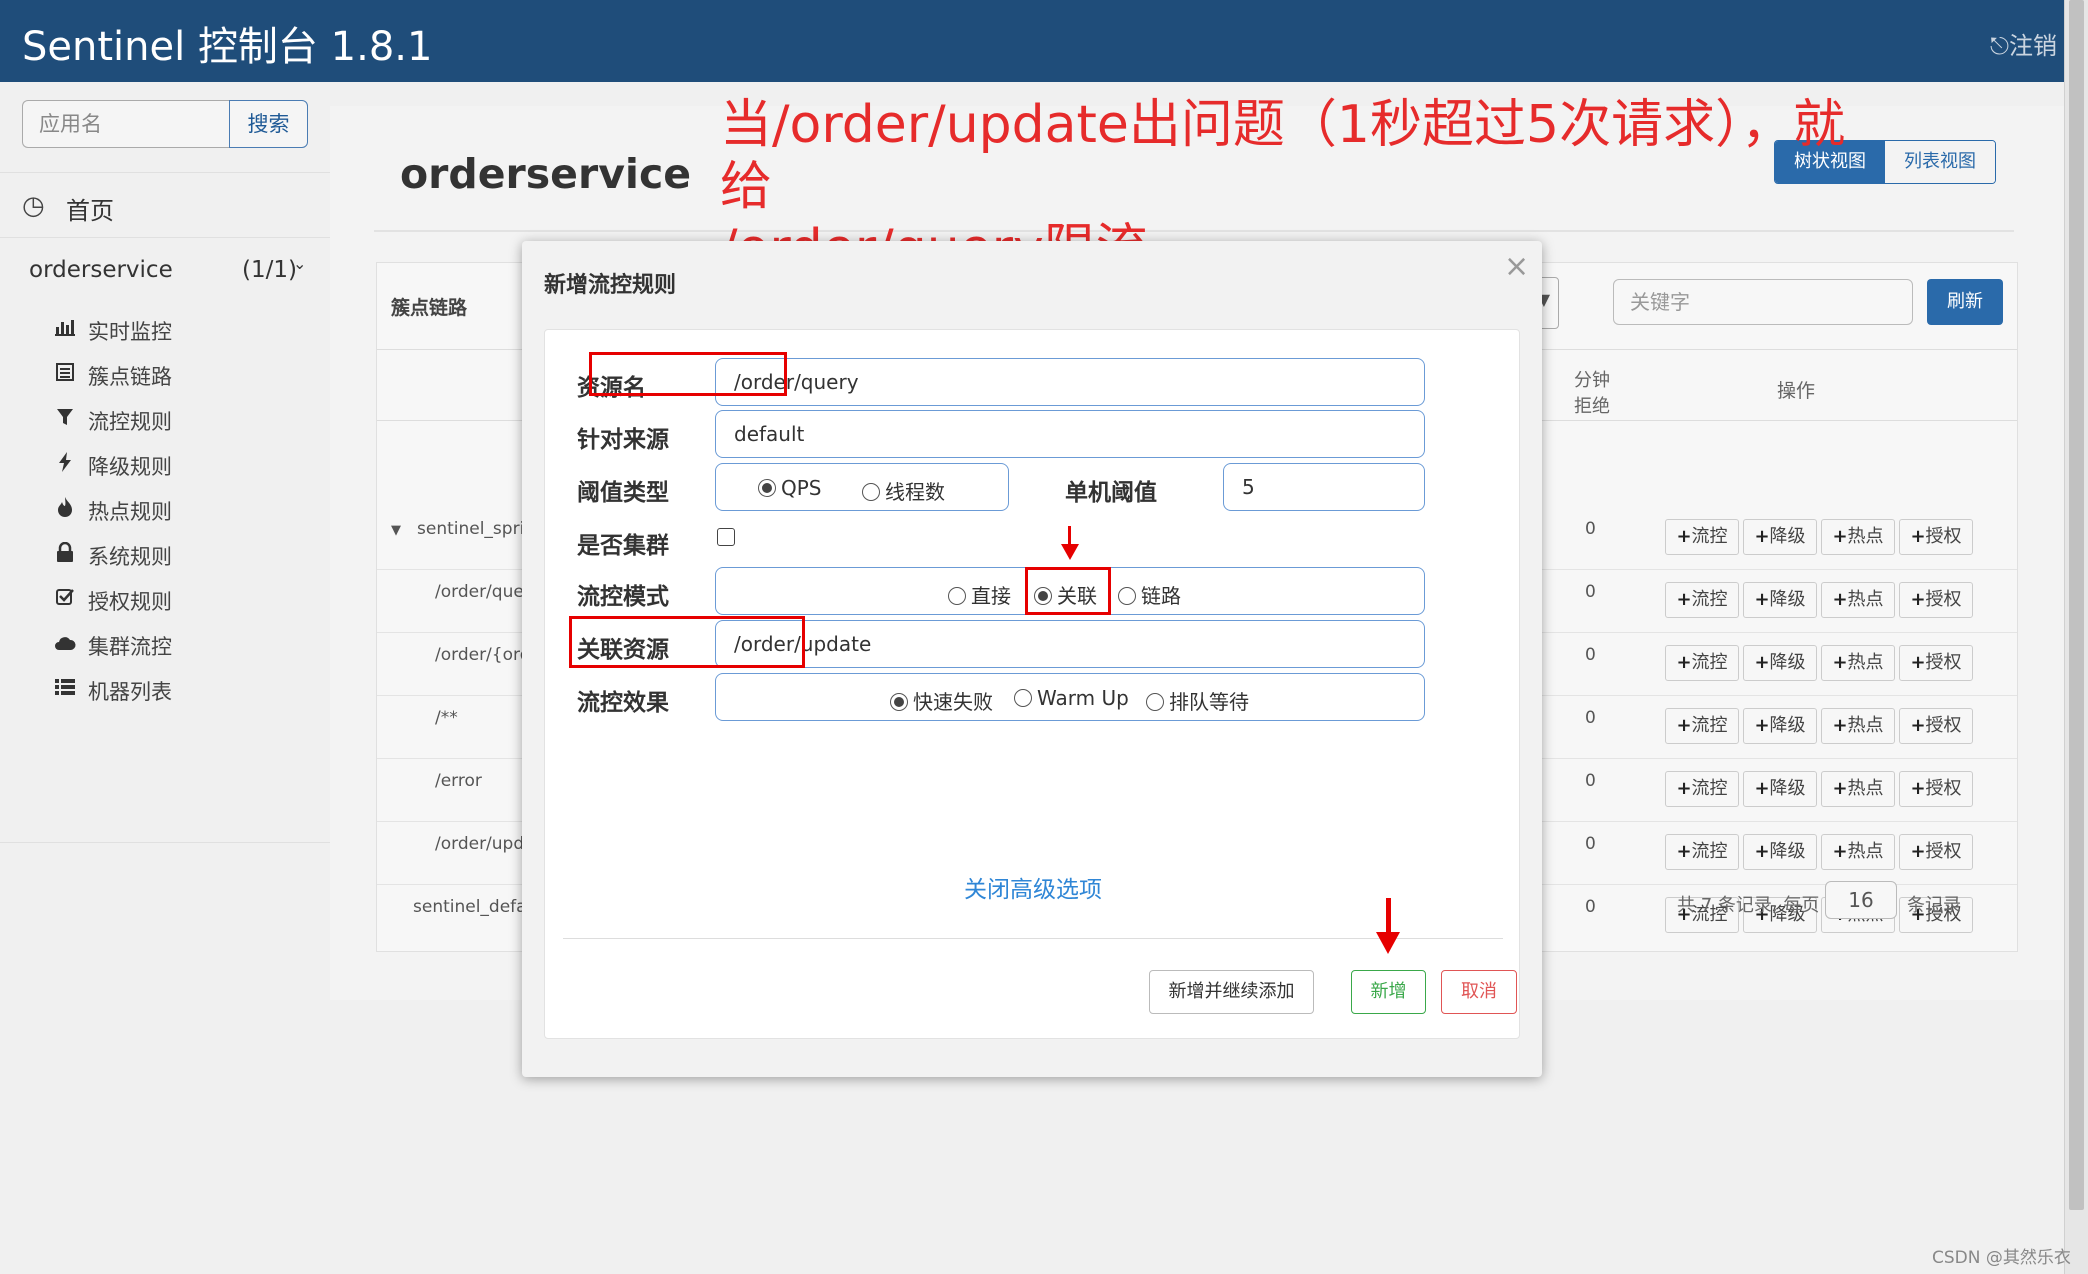 The image size is (2088, 1274). I want to click on scrollbar-thumb, so click(2076, 605).